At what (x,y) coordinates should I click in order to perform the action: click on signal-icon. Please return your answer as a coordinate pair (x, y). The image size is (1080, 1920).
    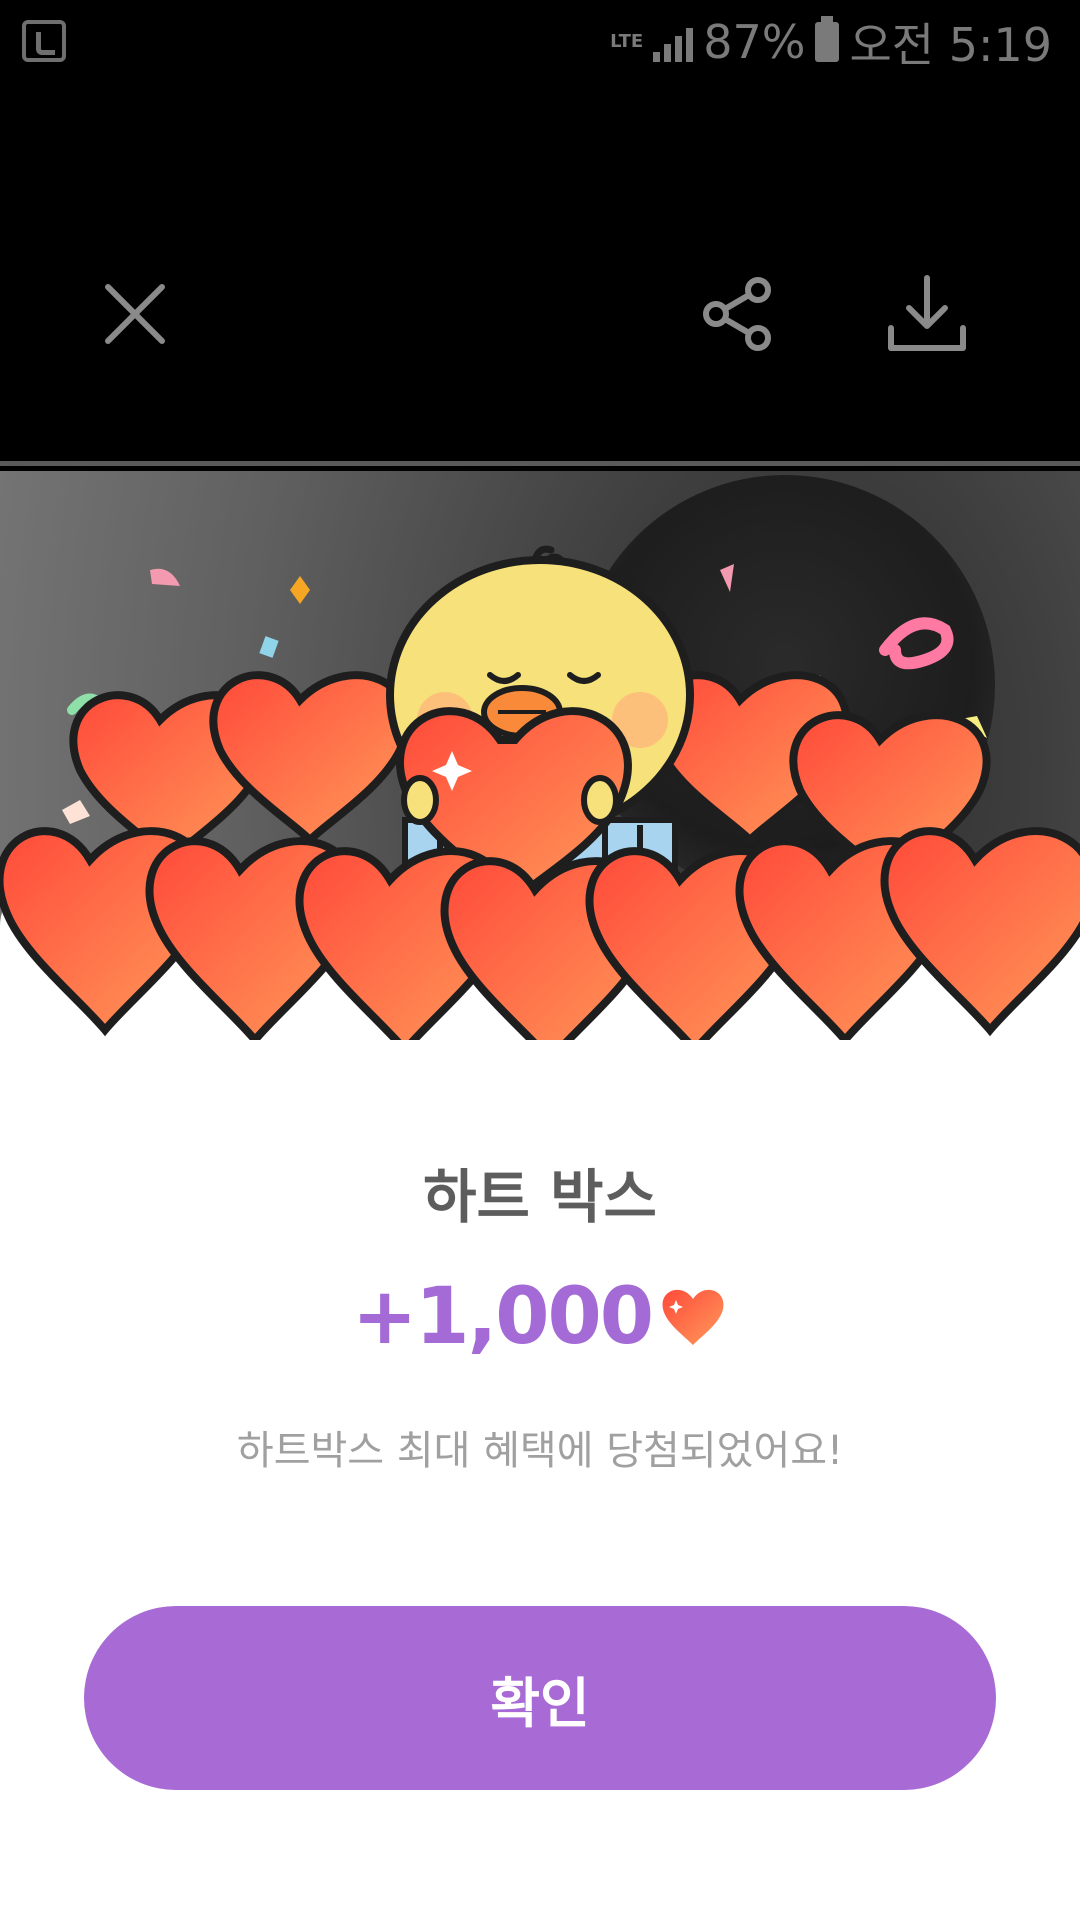
    Looking at the image, I should click on (673, 42).